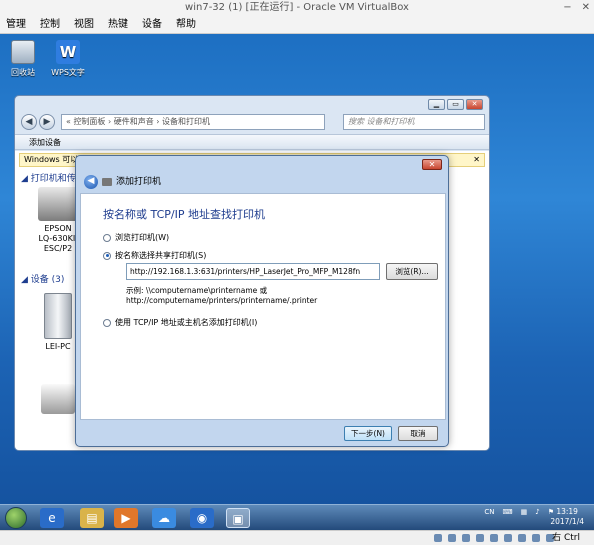 This screenshot has width=594, height=546. I want to click on vbox-menu-bar: 管理 控制 视图 热键 设备 帮助, so click(297, 25).